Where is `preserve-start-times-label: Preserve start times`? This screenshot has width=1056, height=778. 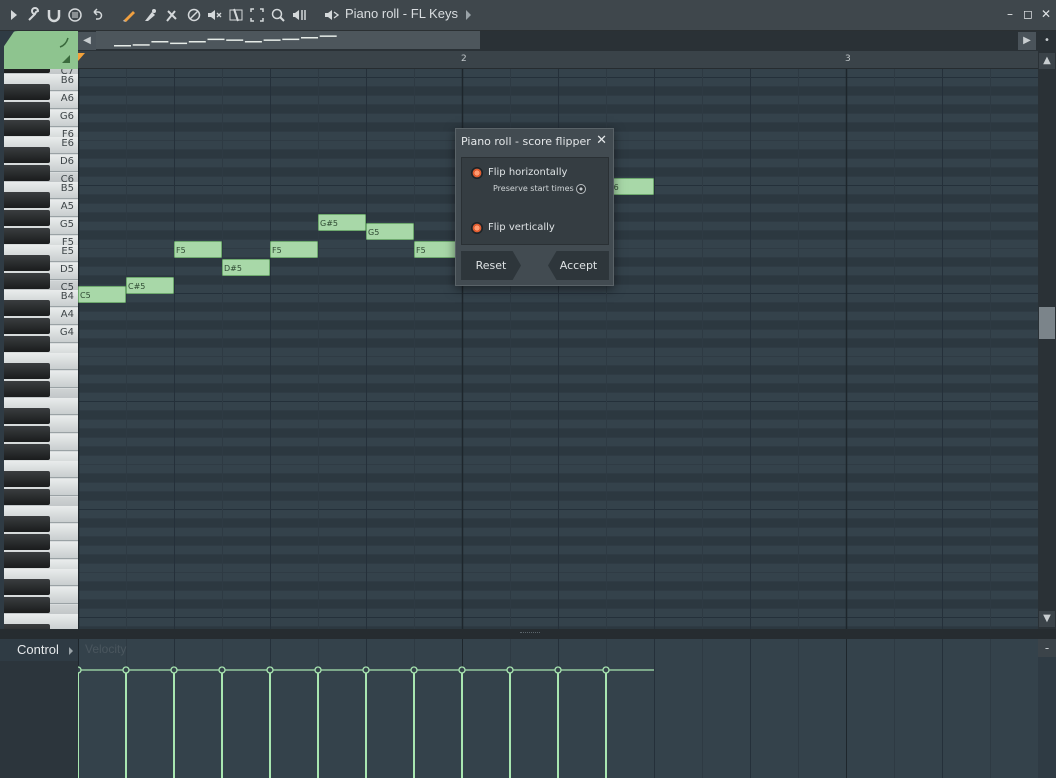 preserve-start-times-label: Preserve start times is located at coordinates (533, 188).